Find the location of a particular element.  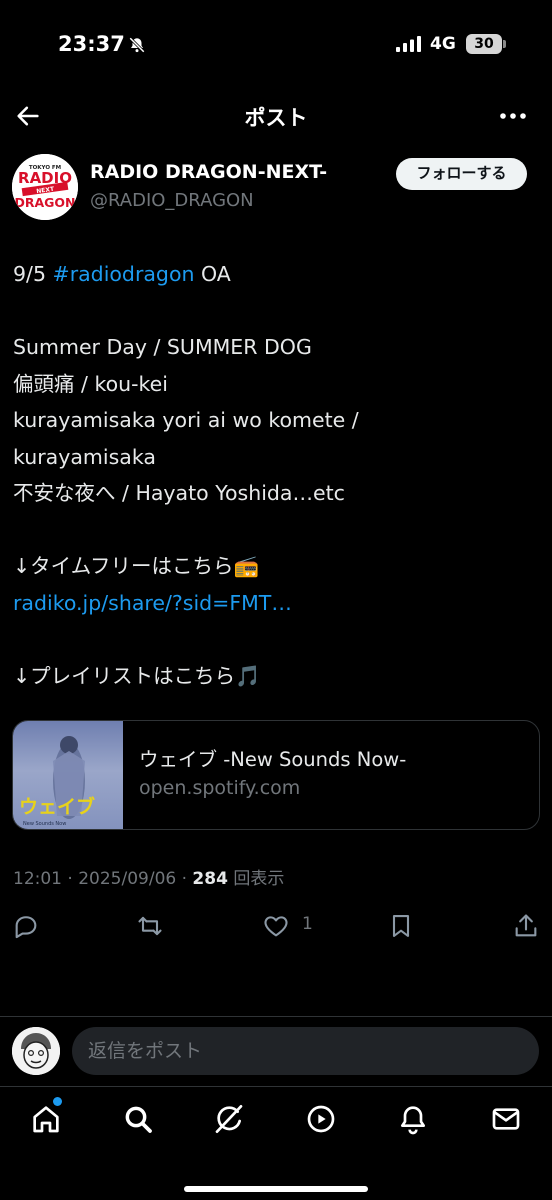

notifications-icon is located at coordinates (413, 1119).